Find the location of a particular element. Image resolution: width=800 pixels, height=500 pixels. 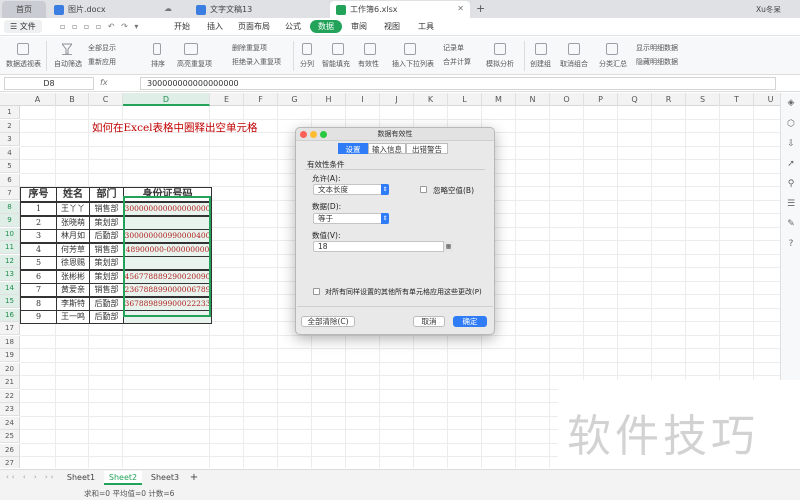

column-header: C is located at coordinates (106, 99).